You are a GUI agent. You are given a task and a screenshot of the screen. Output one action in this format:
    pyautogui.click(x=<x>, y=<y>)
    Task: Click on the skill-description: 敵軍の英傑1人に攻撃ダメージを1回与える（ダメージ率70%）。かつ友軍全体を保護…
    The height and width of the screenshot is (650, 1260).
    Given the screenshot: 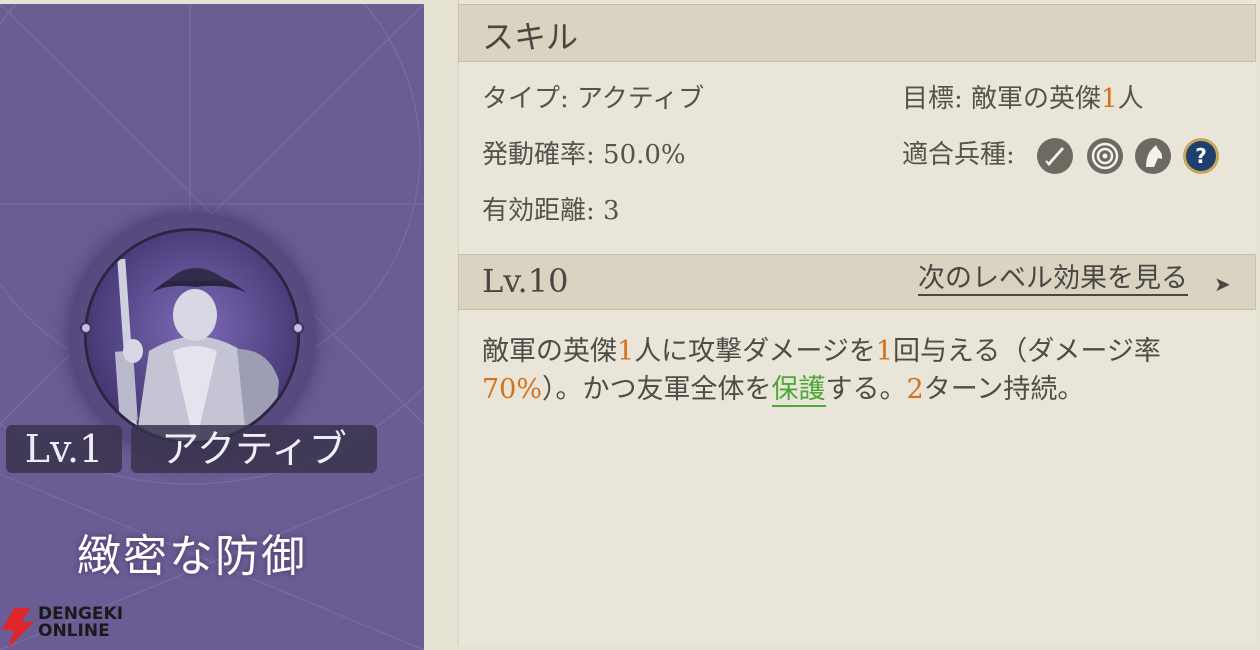 What is the action you would take?
    pyautogui.click(x=821, y=371)
    